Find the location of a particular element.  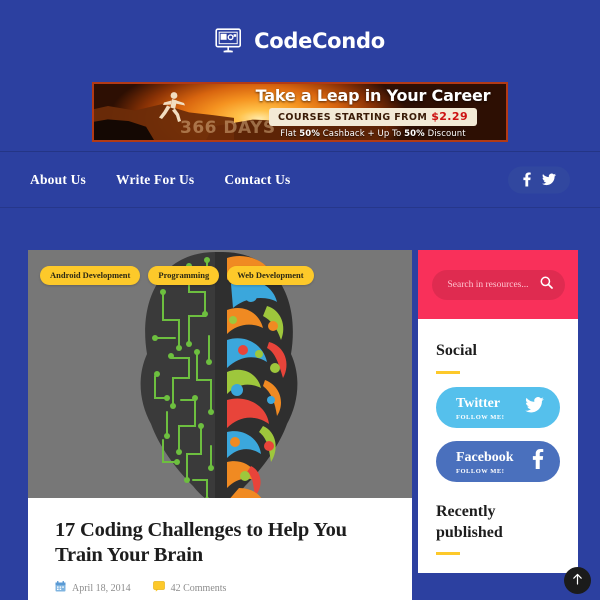

twitter-follow-button: Twitter FOLLOW ME! is located at coordinates (498, 407).